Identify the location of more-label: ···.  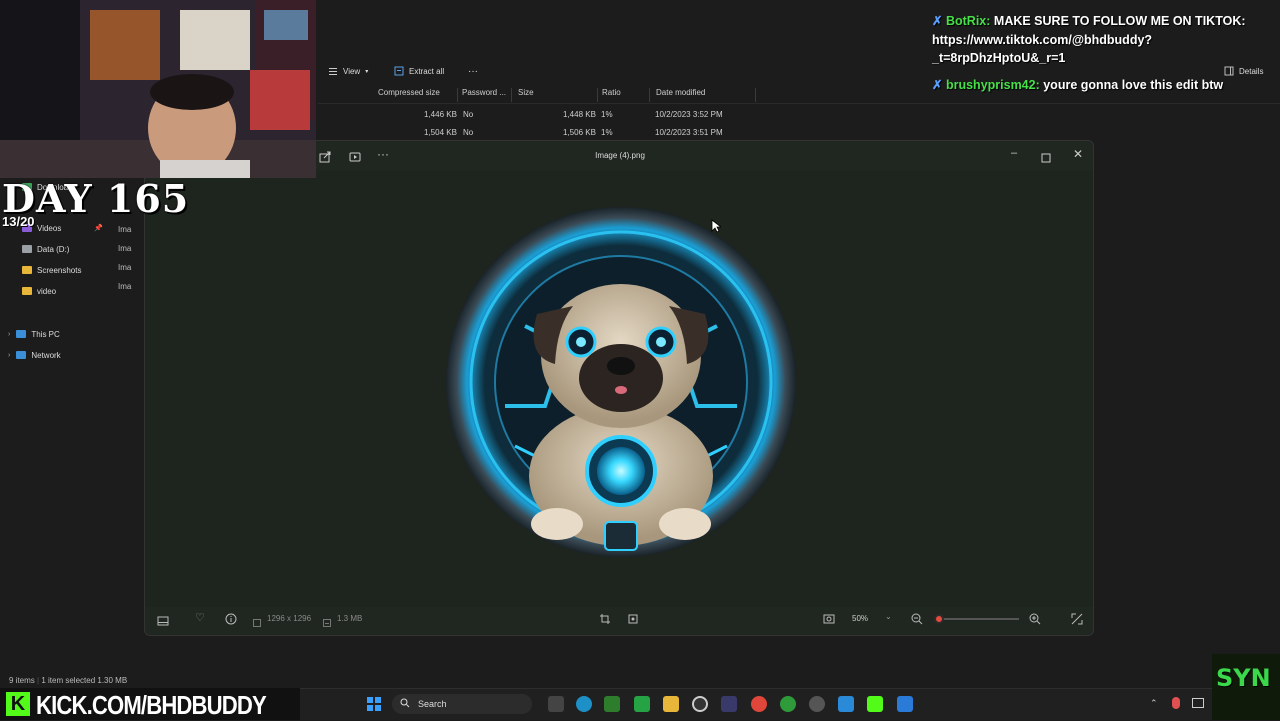
(473, 71).